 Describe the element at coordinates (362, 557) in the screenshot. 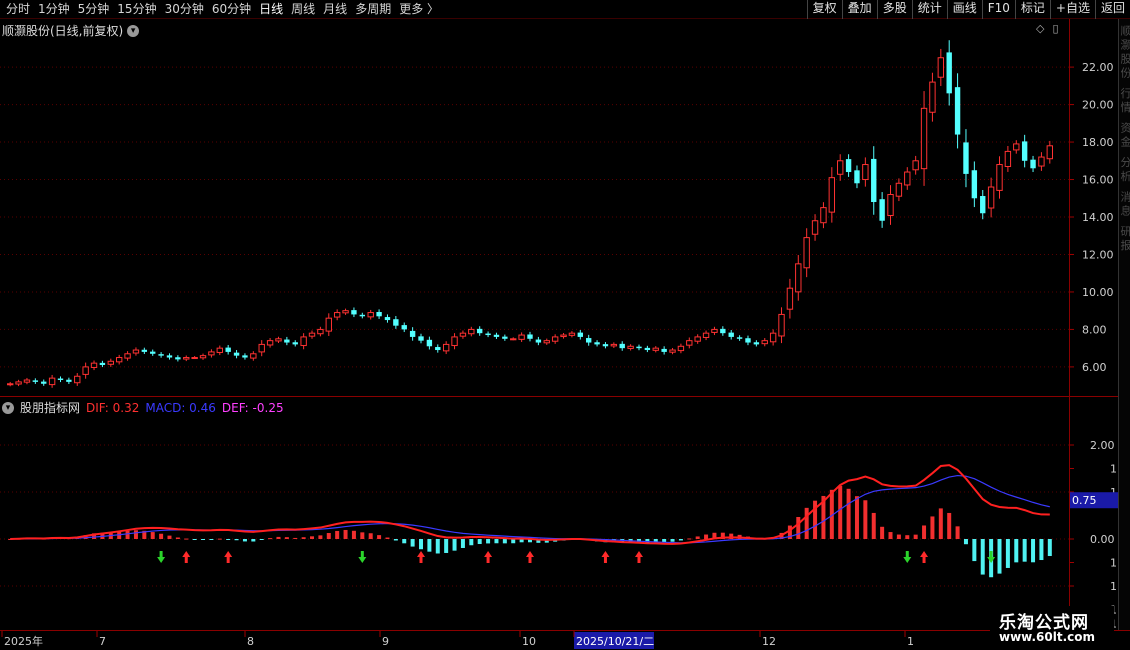

I see `sell-arrow-icon` at that location.